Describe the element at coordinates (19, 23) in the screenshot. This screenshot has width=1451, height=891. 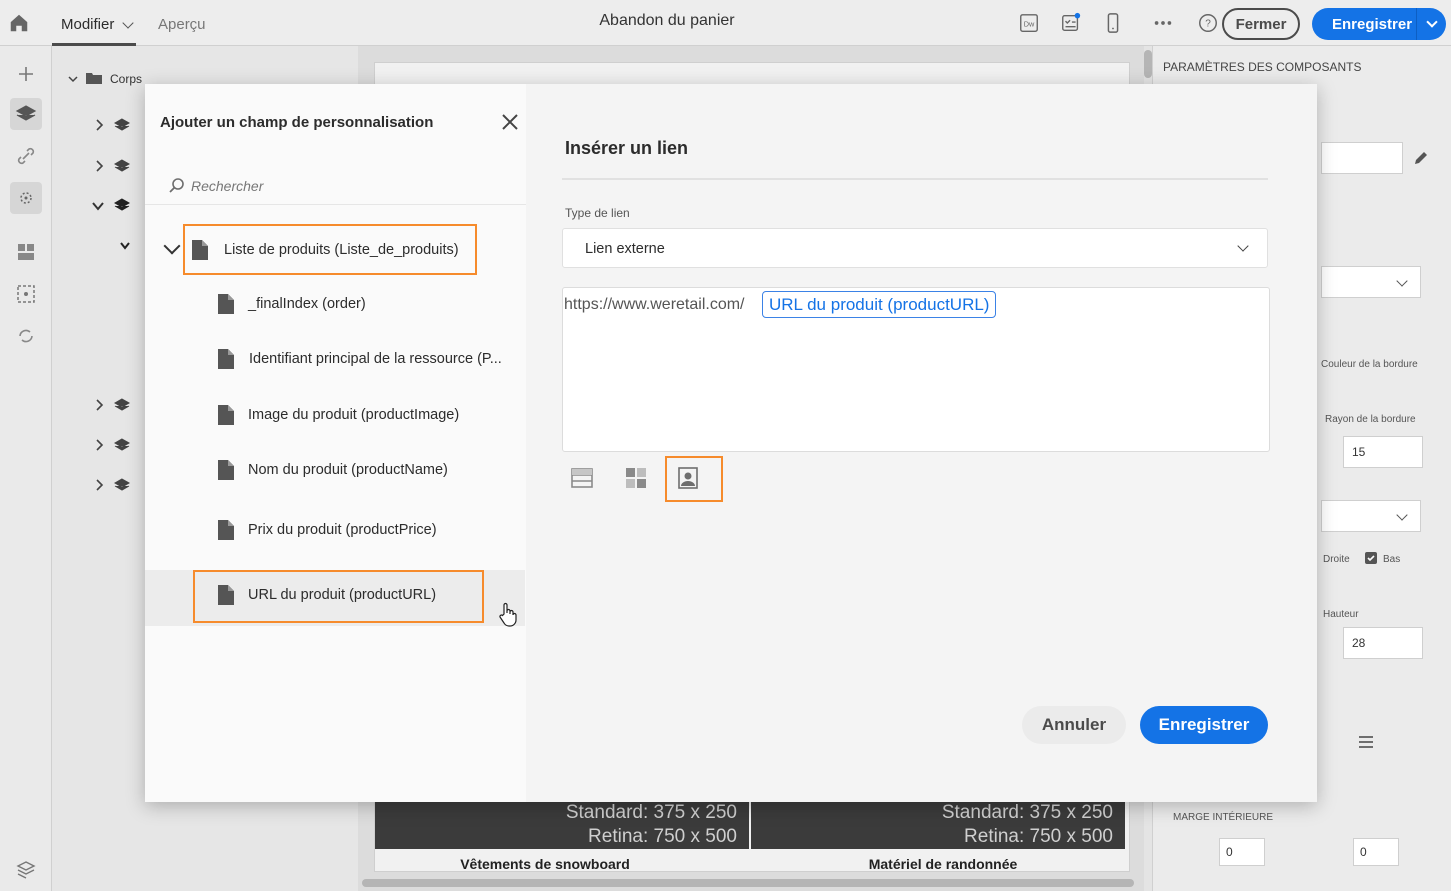
I see `home-icon` at that location.